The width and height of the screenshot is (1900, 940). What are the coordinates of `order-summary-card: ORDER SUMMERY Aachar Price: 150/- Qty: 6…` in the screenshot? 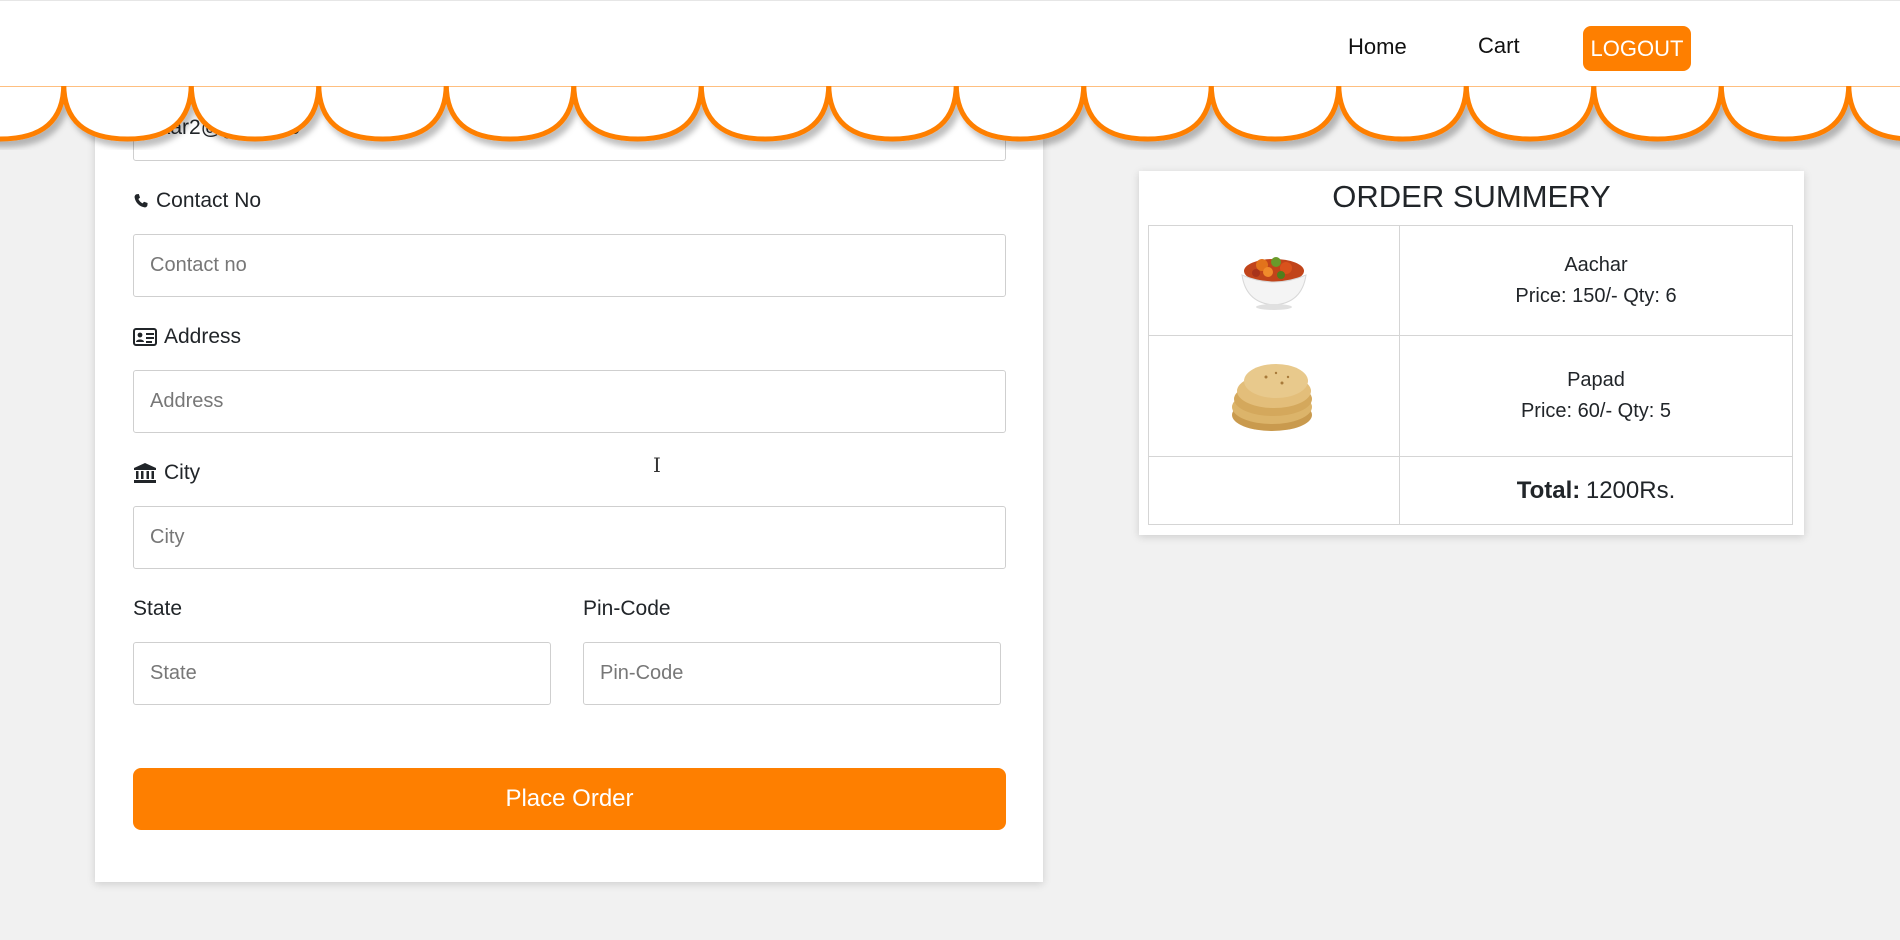 It's located at (1471, 353).